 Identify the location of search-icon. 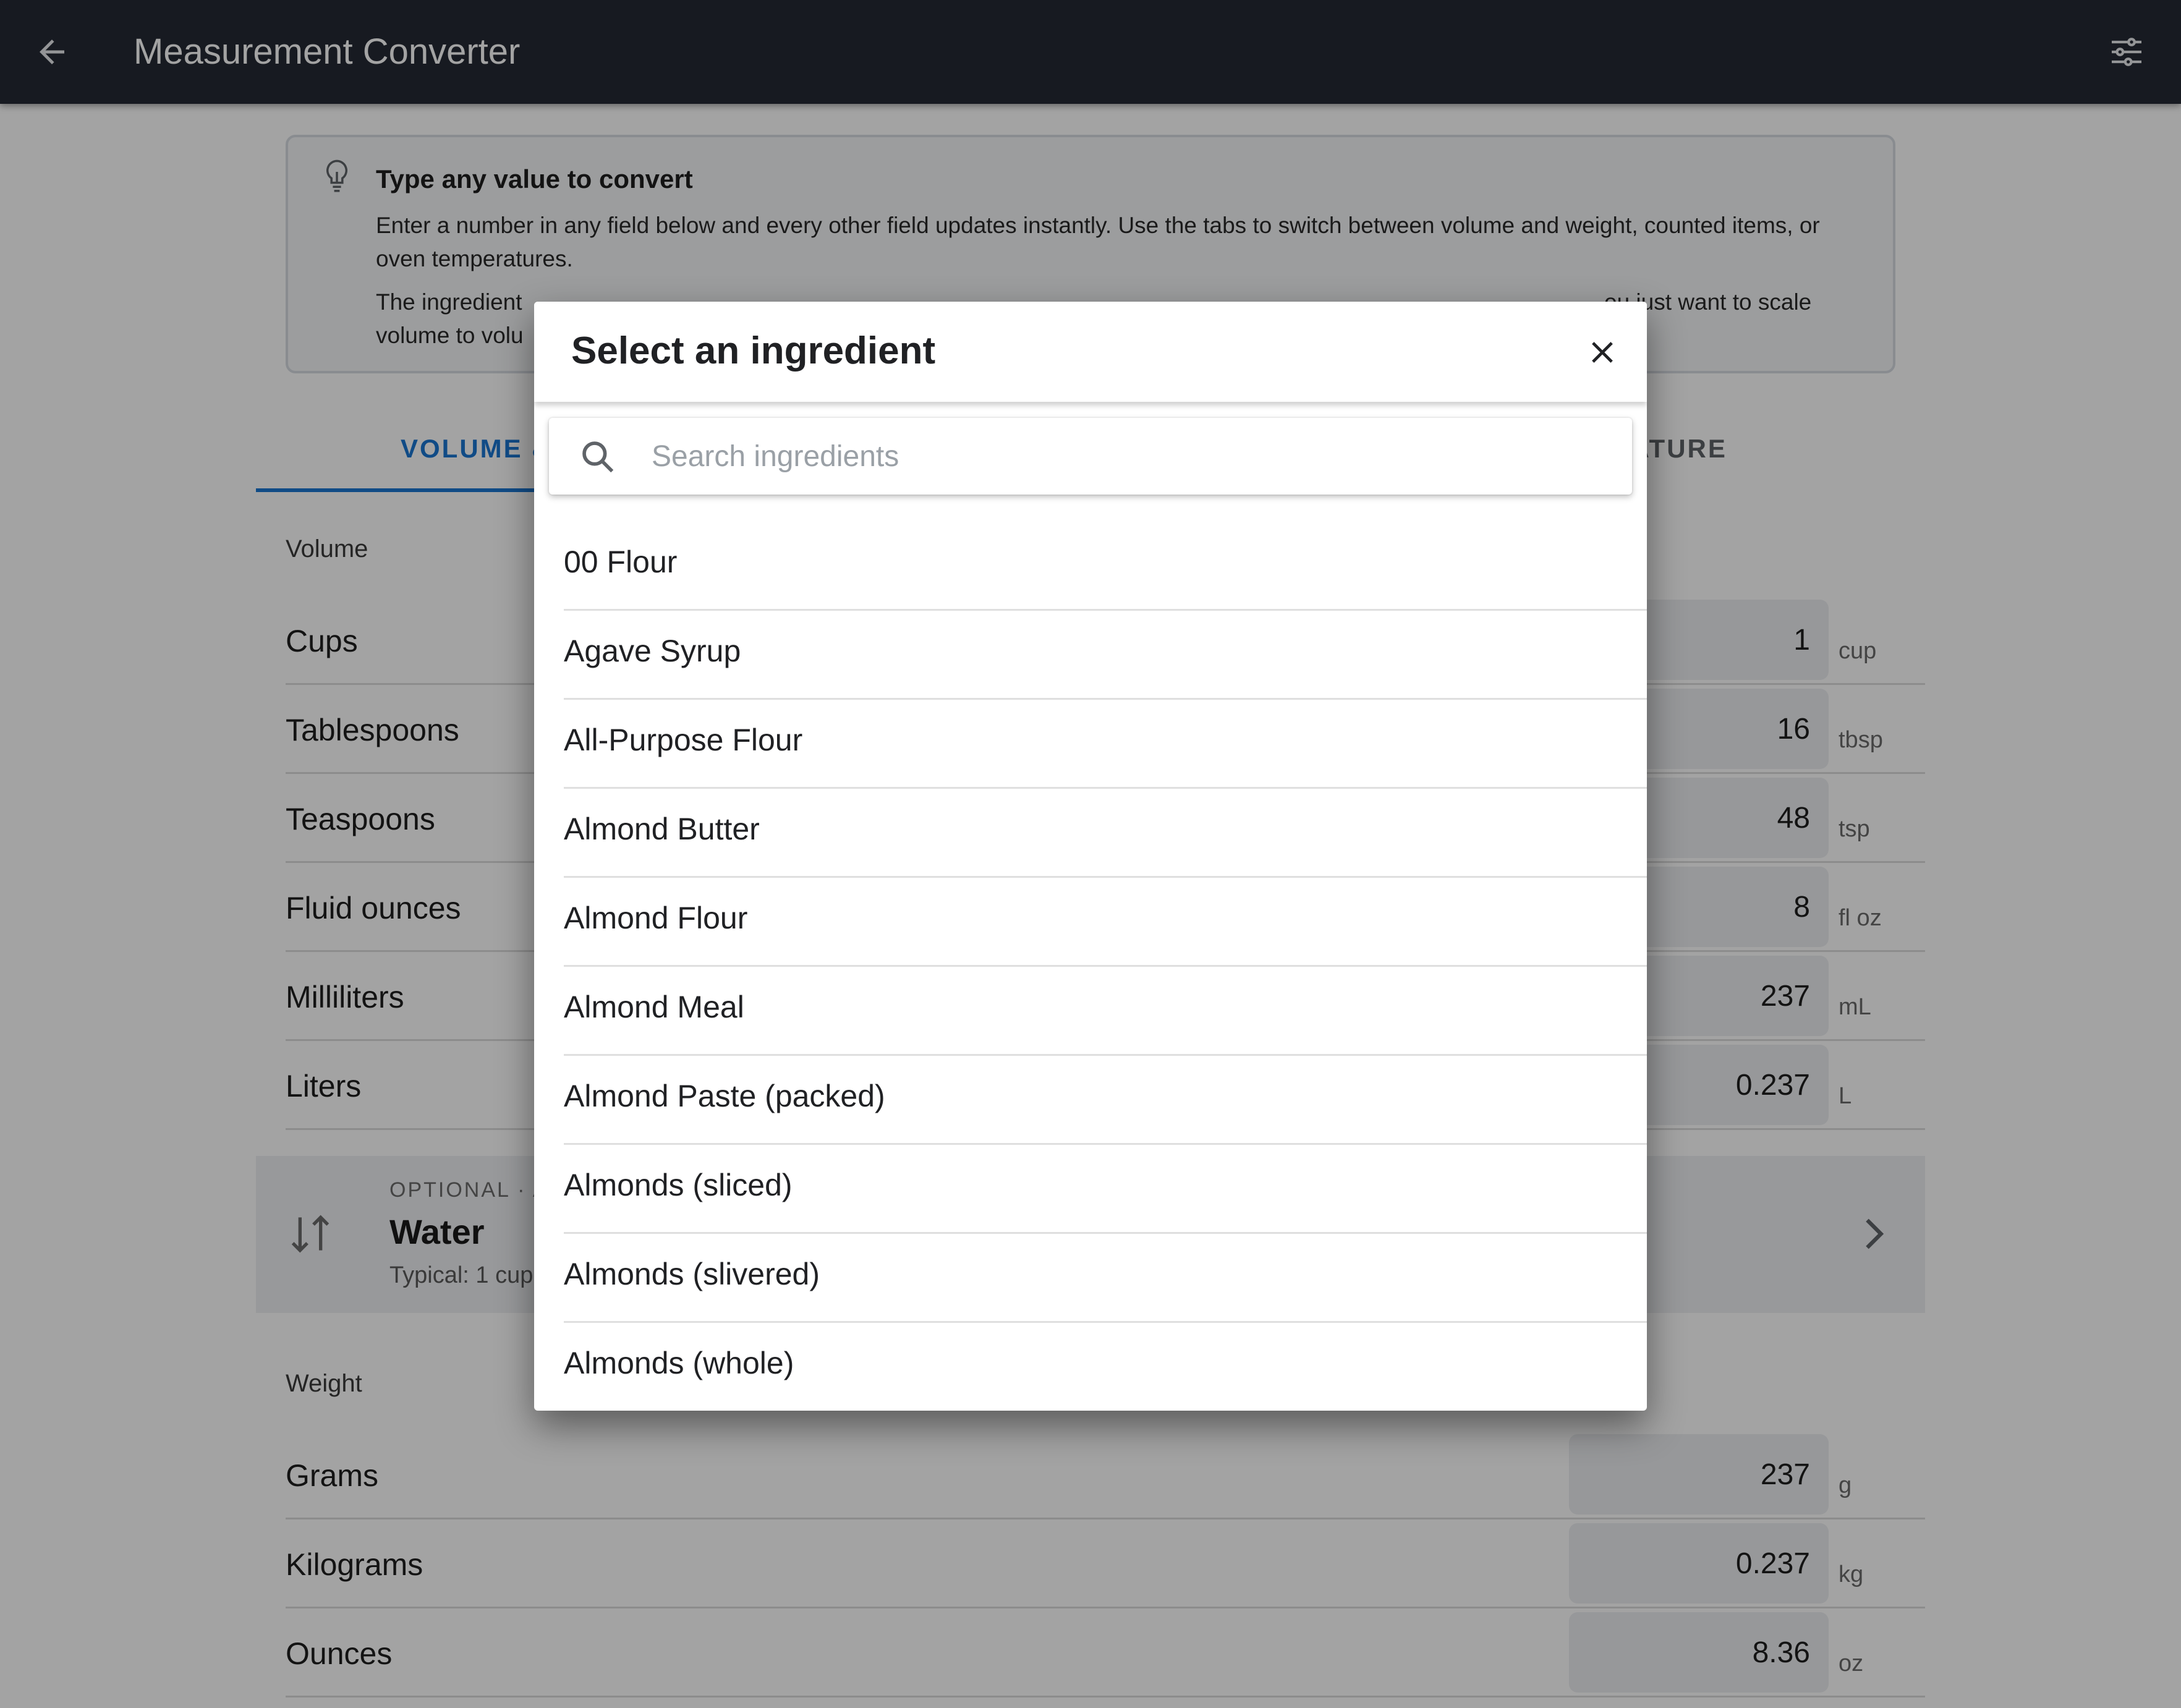
(598, 457).